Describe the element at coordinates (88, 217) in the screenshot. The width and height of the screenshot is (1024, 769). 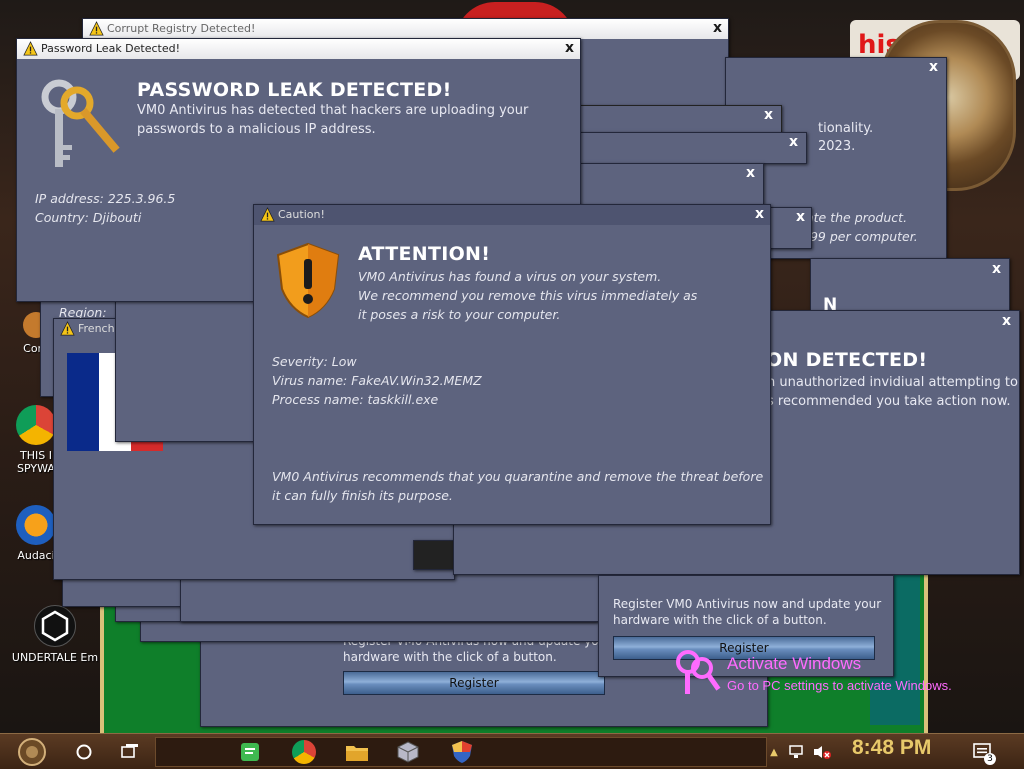
I see `password-country: Country: Djibouti` at that location.